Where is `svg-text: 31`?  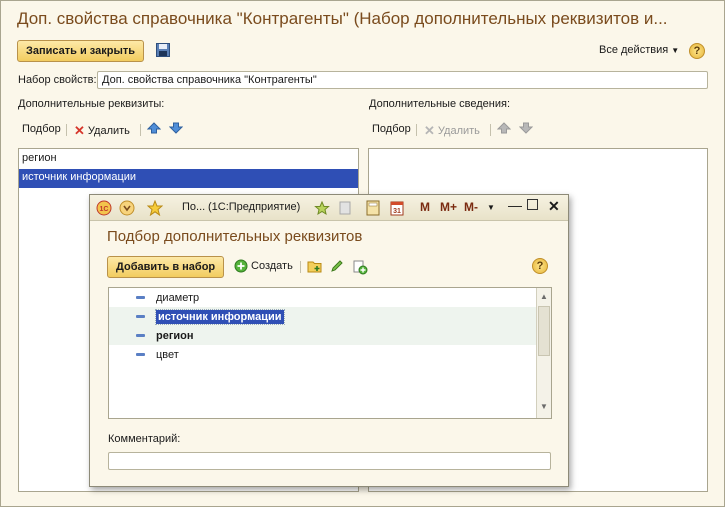 svg-text: 31 is located at coordinates (397, 211).